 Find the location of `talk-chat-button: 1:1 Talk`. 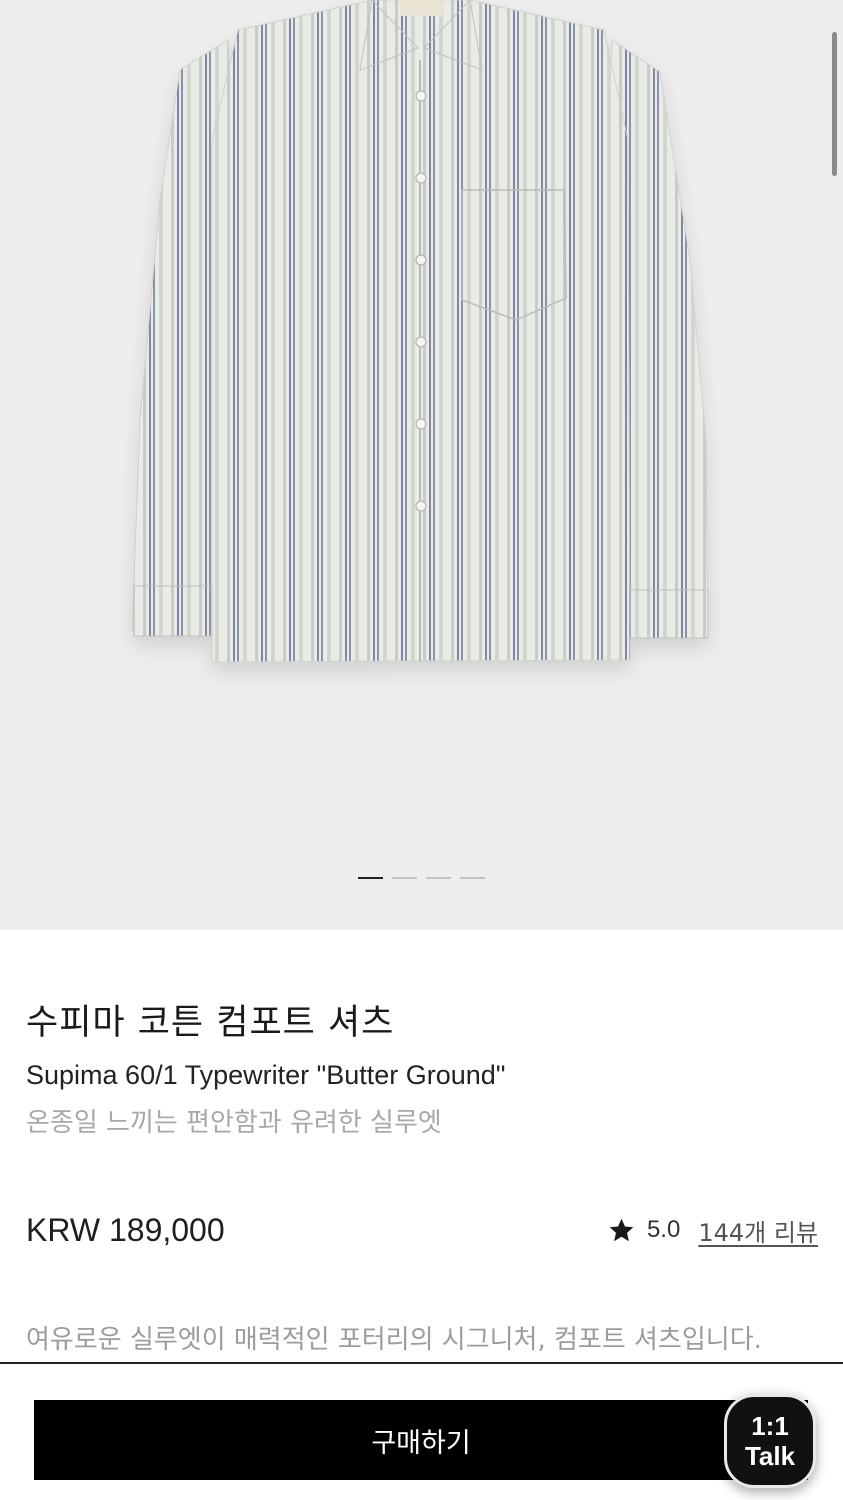

talk-chat-button: 1:1 Talk is located at coordinates (770, 1441).